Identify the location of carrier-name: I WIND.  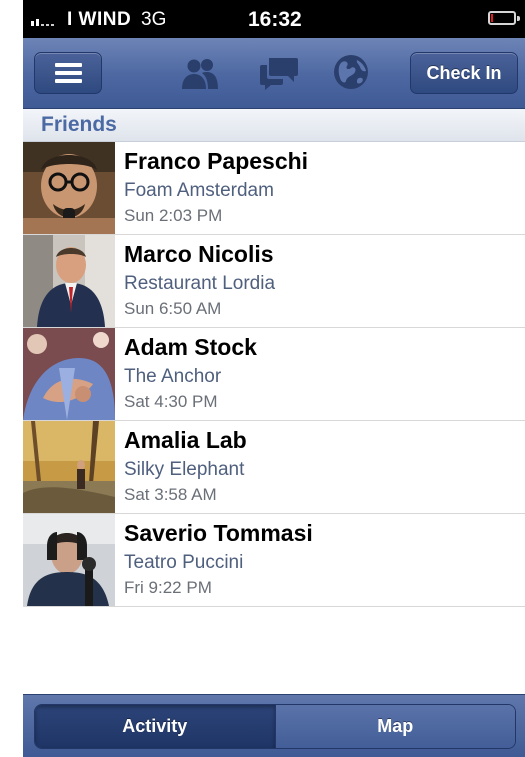
(99, 19).